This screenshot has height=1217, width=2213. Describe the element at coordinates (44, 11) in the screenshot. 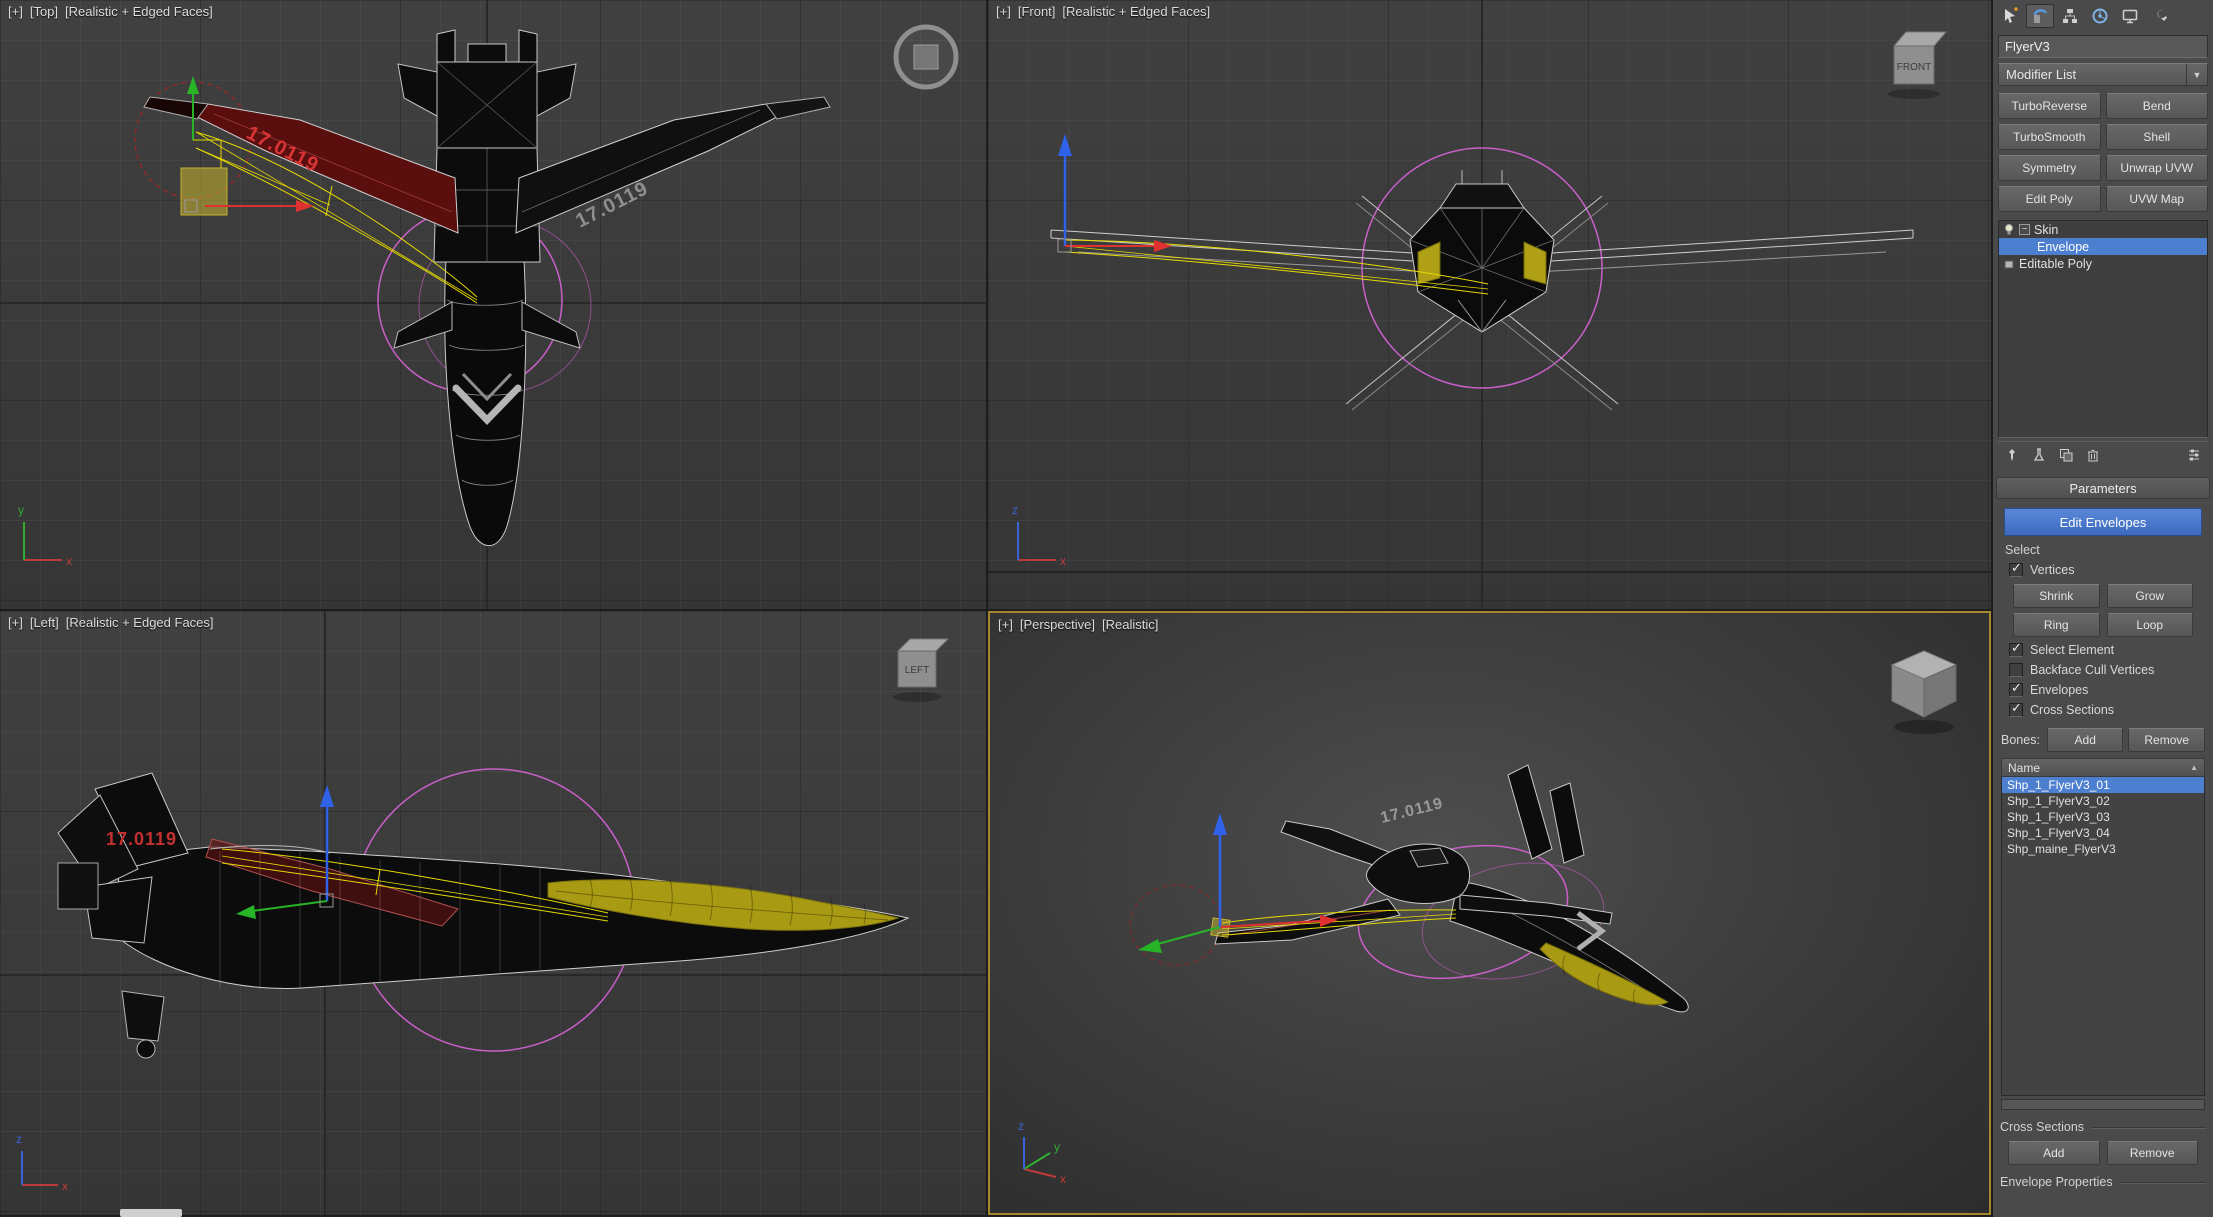

I see `viewport-menu-pov: [Top]` at that location.